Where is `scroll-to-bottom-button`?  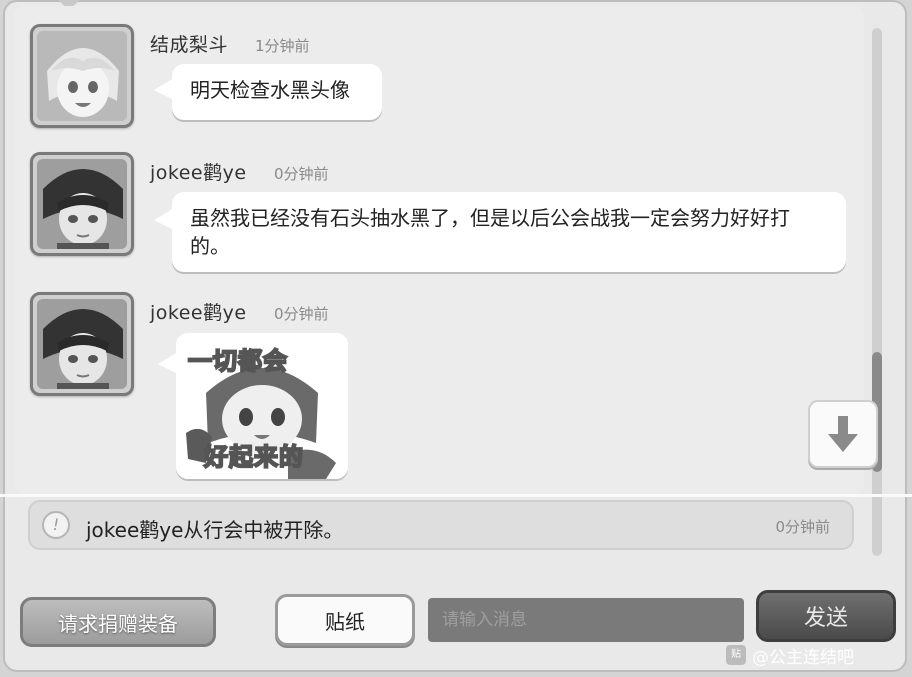 scroll-to-bottom-button is located at coordinates (843, 434).